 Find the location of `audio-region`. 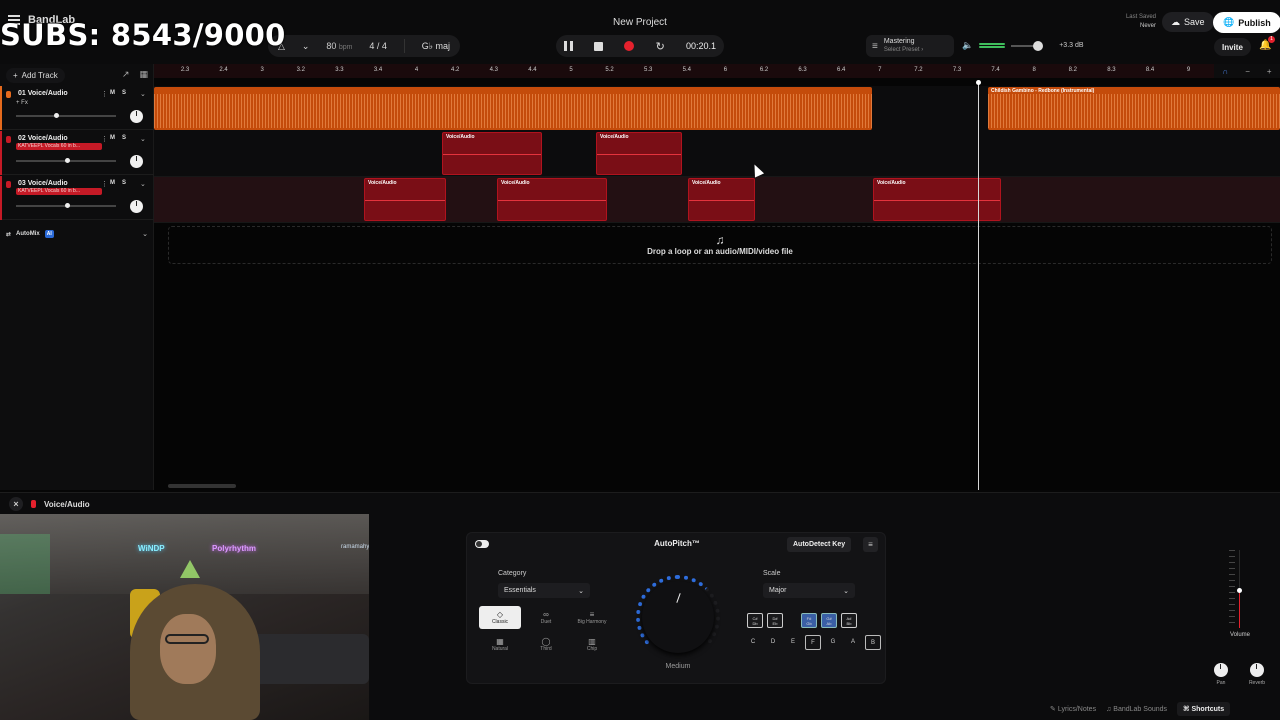

audio-region is located at coordinates (513, 108).